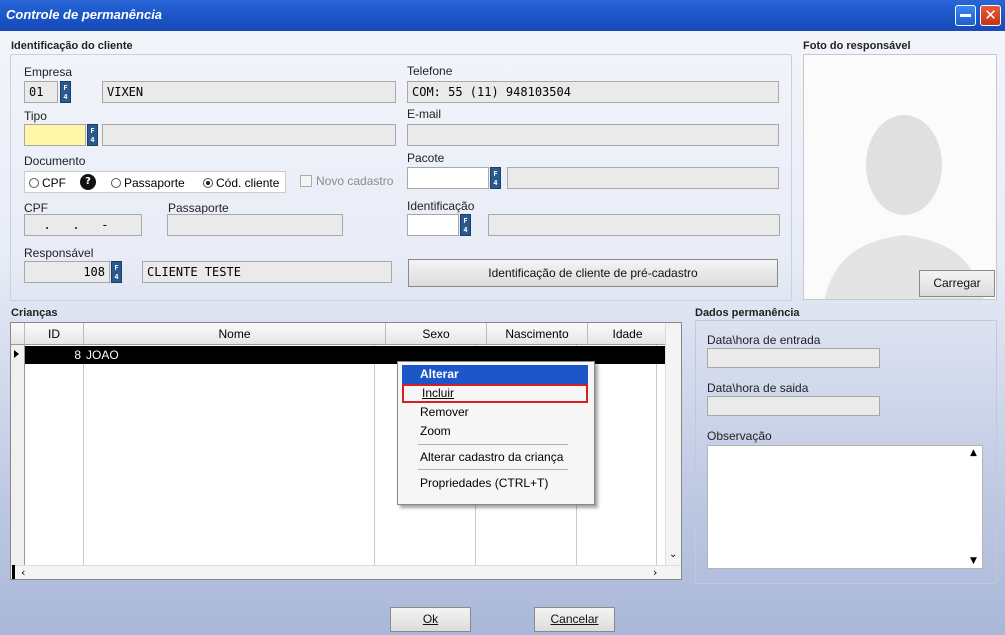  I want to click on pacote-f4-icon: F4, so click(495, 178).